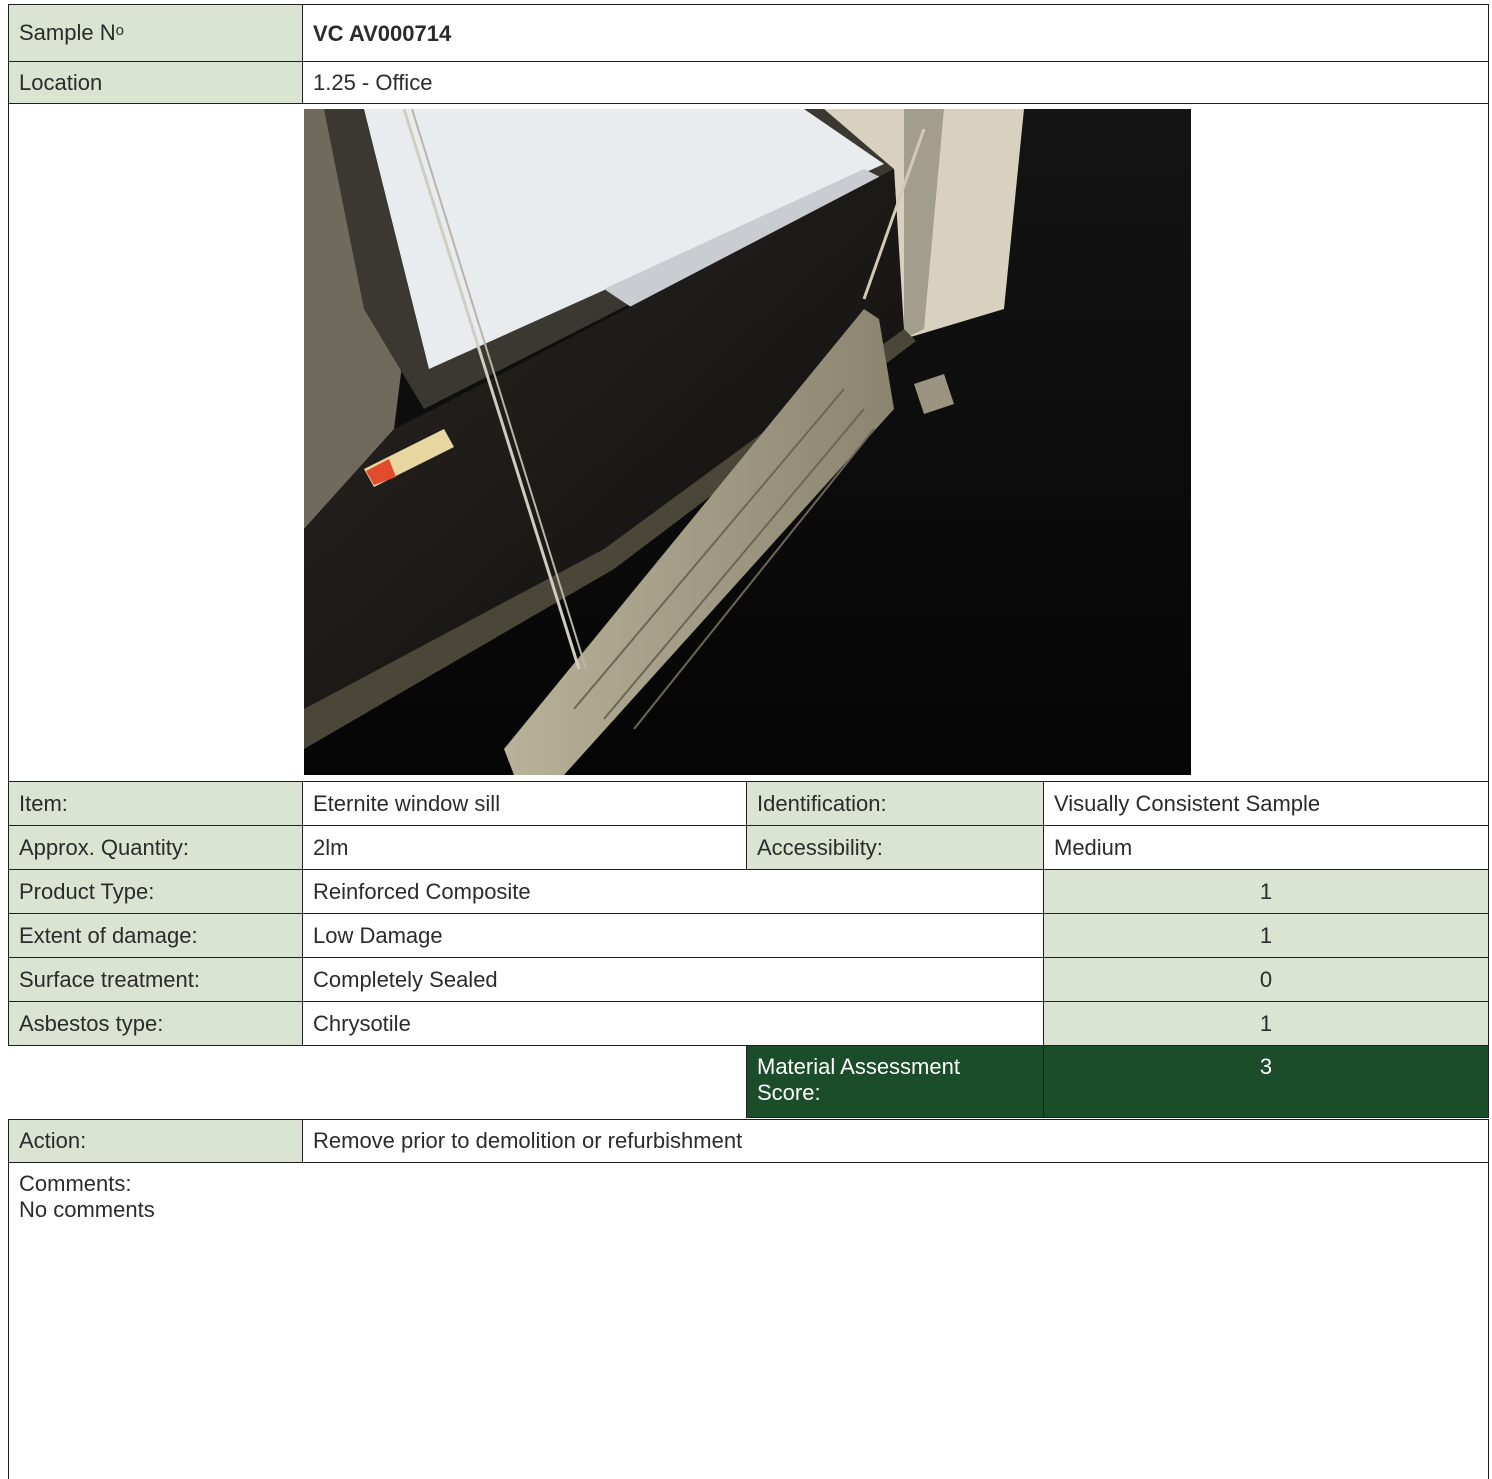 This screenshot has width=1492, height=1479. What do you see at coordinates (673, 935) in the screenshot?
I see `extent-of-damage-value: Low Damage` at bounding box center [673, 935].